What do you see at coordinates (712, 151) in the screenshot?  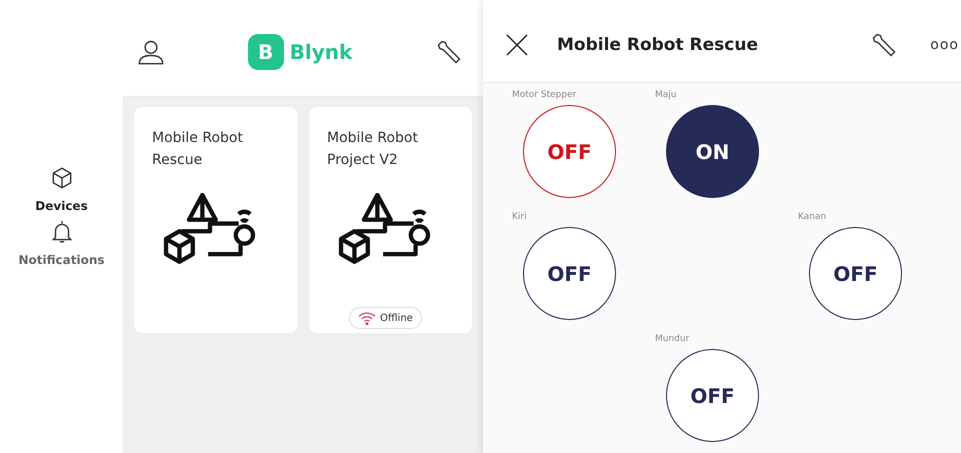 I see `switch-button: ON` at bounding box center [712, 151].